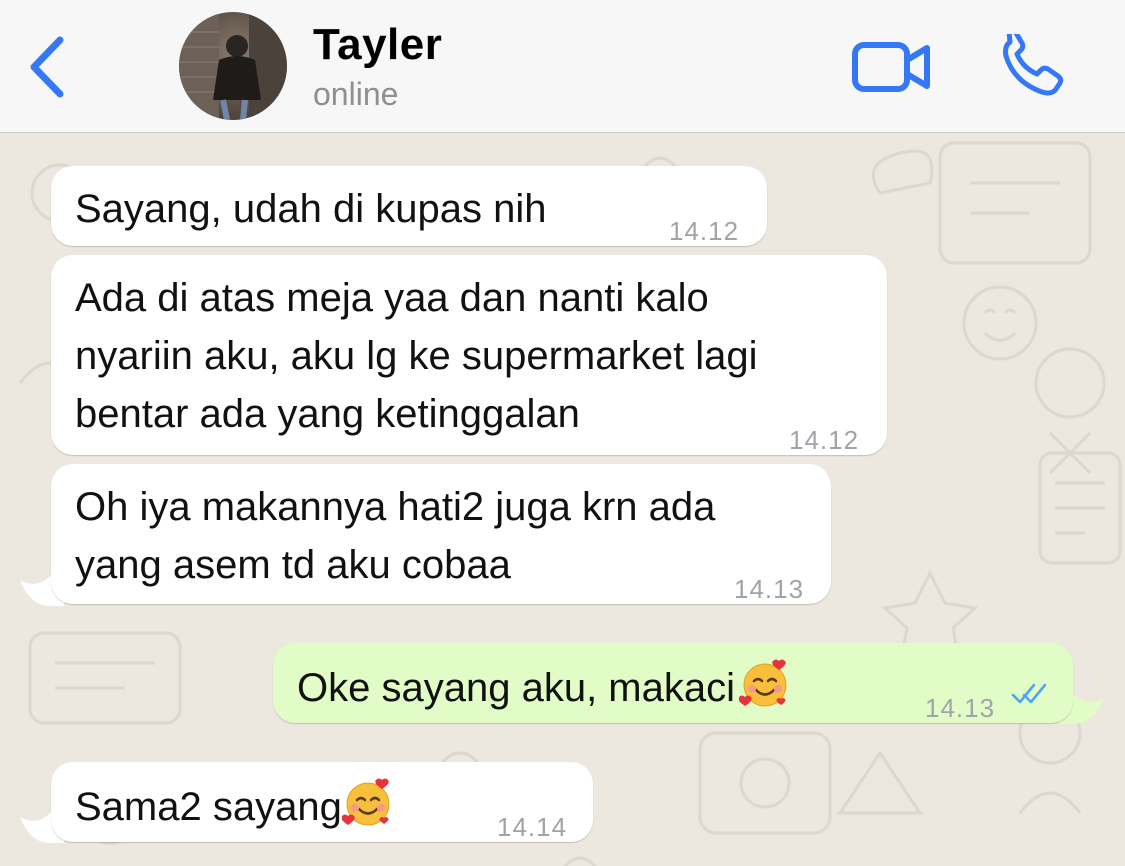  Describe the element at coordinates (208, 807) in the screenshot. I see `message-text-content: Sama2 sayang` at that location.